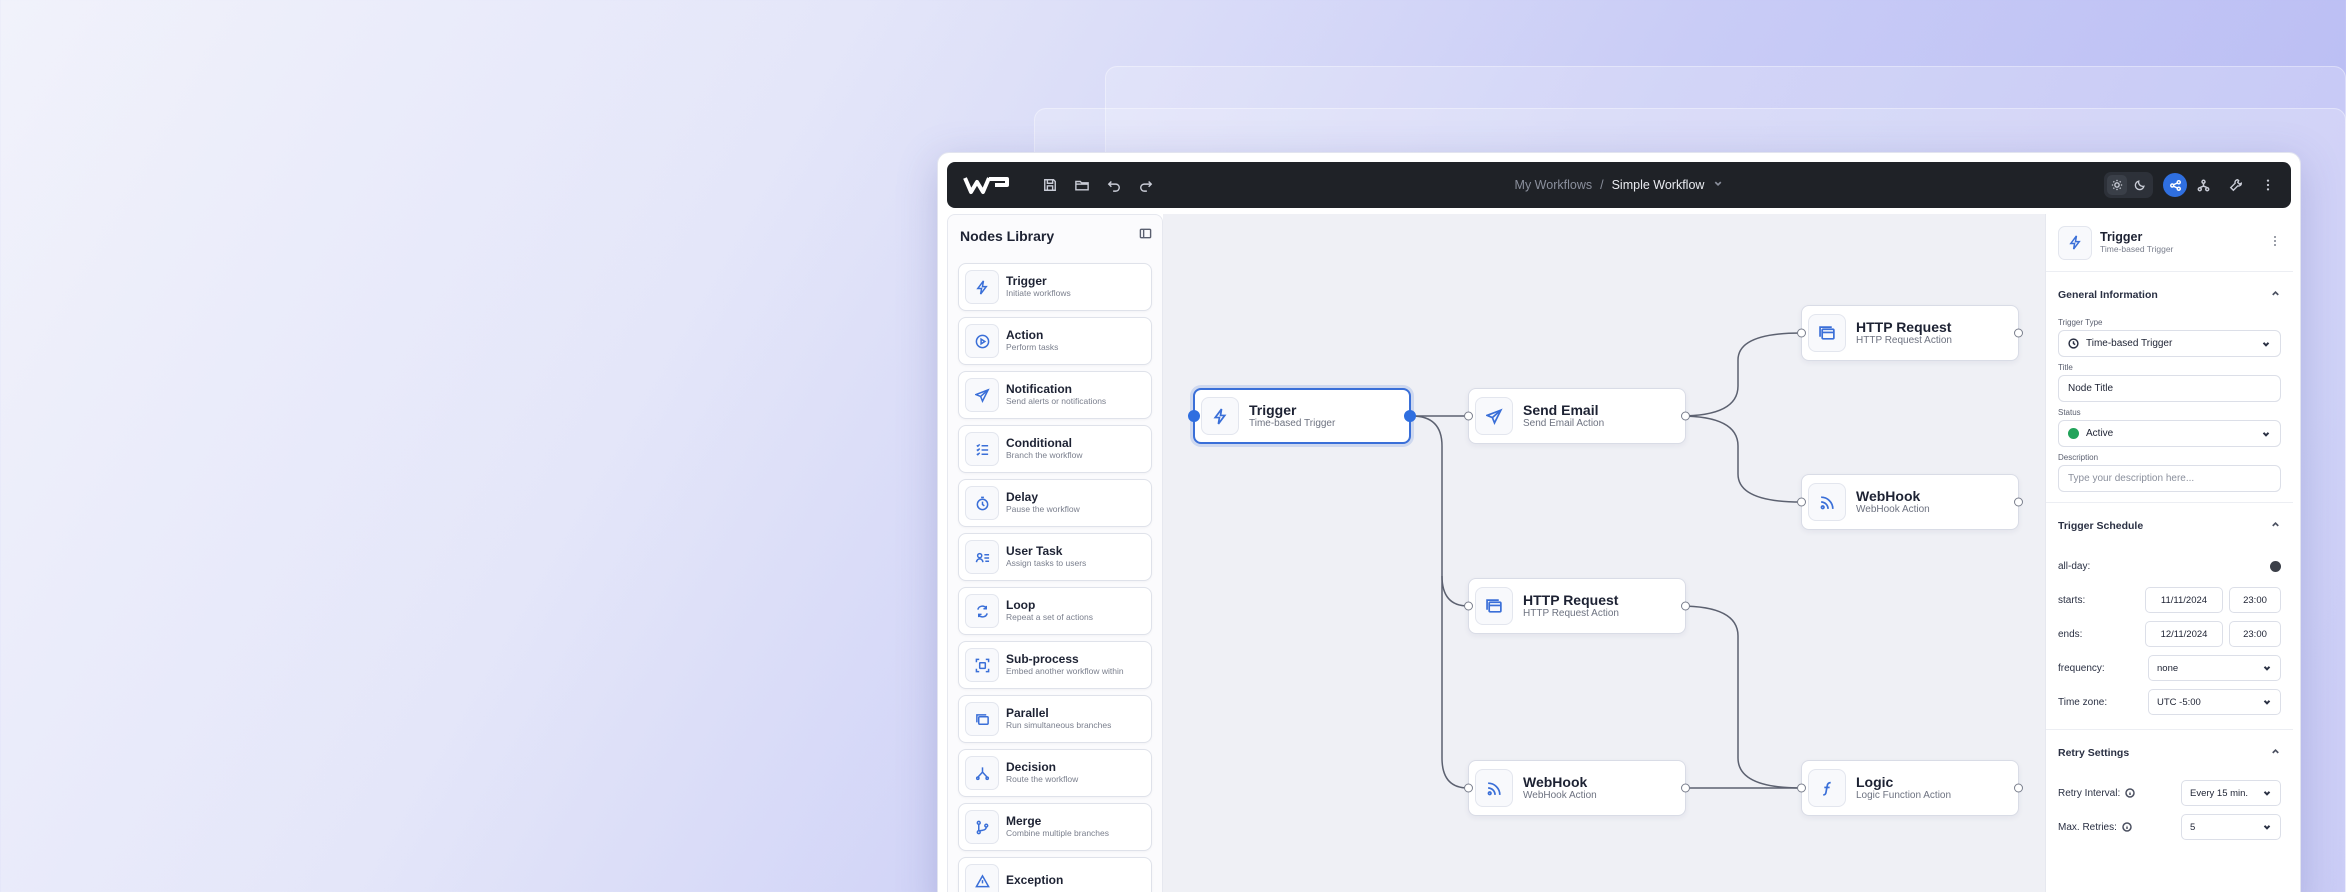 This screenshot has width=2346, height=892. Describe the element at coordinates (982, 719) in the screenshot. I see `layers-icon` at that location.